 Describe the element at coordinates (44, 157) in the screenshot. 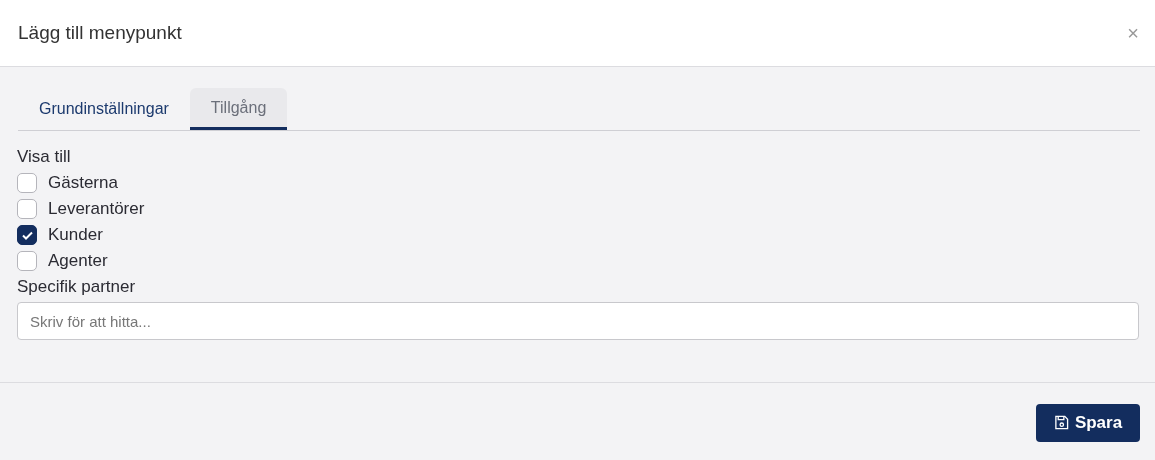

I see `section-label: Visa till` at that location.